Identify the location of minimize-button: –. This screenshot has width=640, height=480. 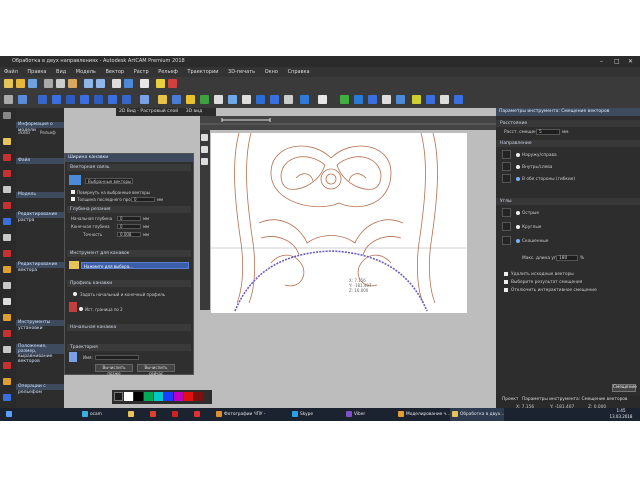
(601, 61).